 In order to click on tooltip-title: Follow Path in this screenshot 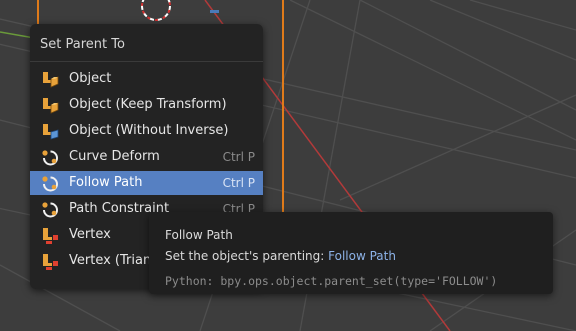, I will do `click(199, 235)`.